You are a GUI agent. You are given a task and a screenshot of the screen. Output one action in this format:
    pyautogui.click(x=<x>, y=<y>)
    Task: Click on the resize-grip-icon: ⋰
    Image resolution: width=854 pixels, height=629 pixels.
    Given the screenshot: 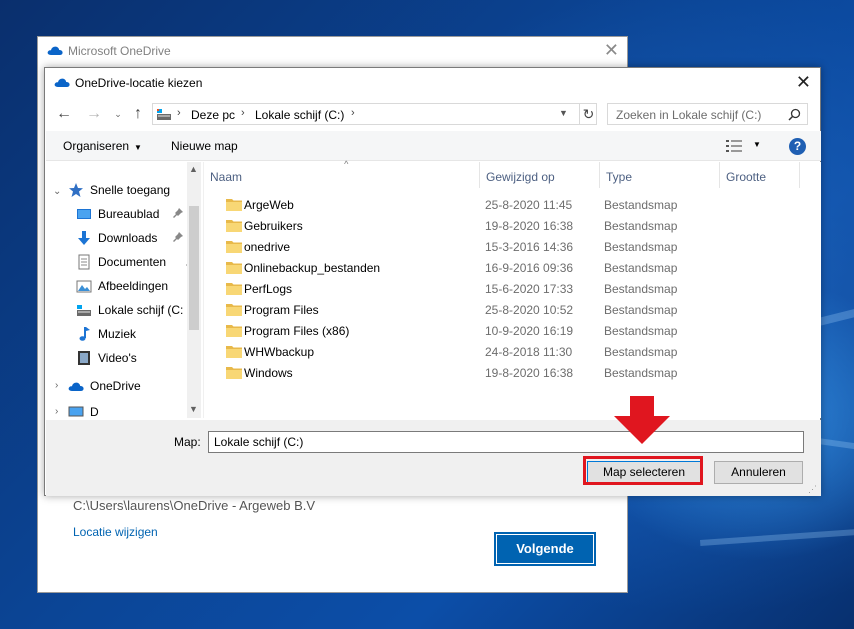 What is the action you would take?
    pyautogui.click(x=812, y=489)
    